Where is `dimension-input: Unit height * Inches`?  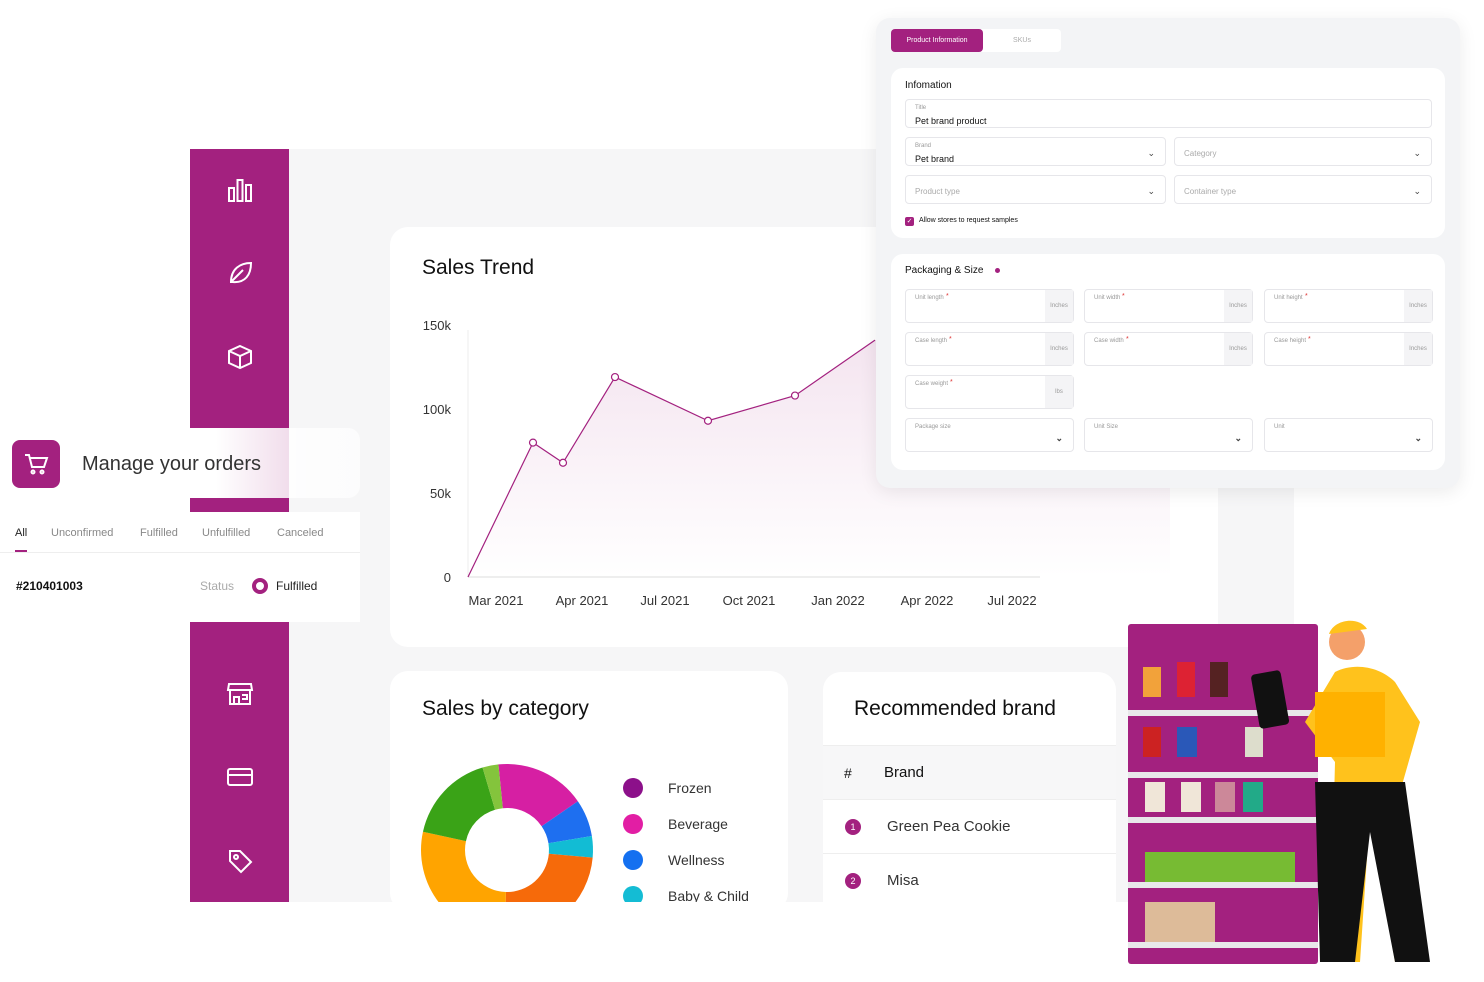 dimension-input: Unit height * Inches is located at coordinates (1348, 306).